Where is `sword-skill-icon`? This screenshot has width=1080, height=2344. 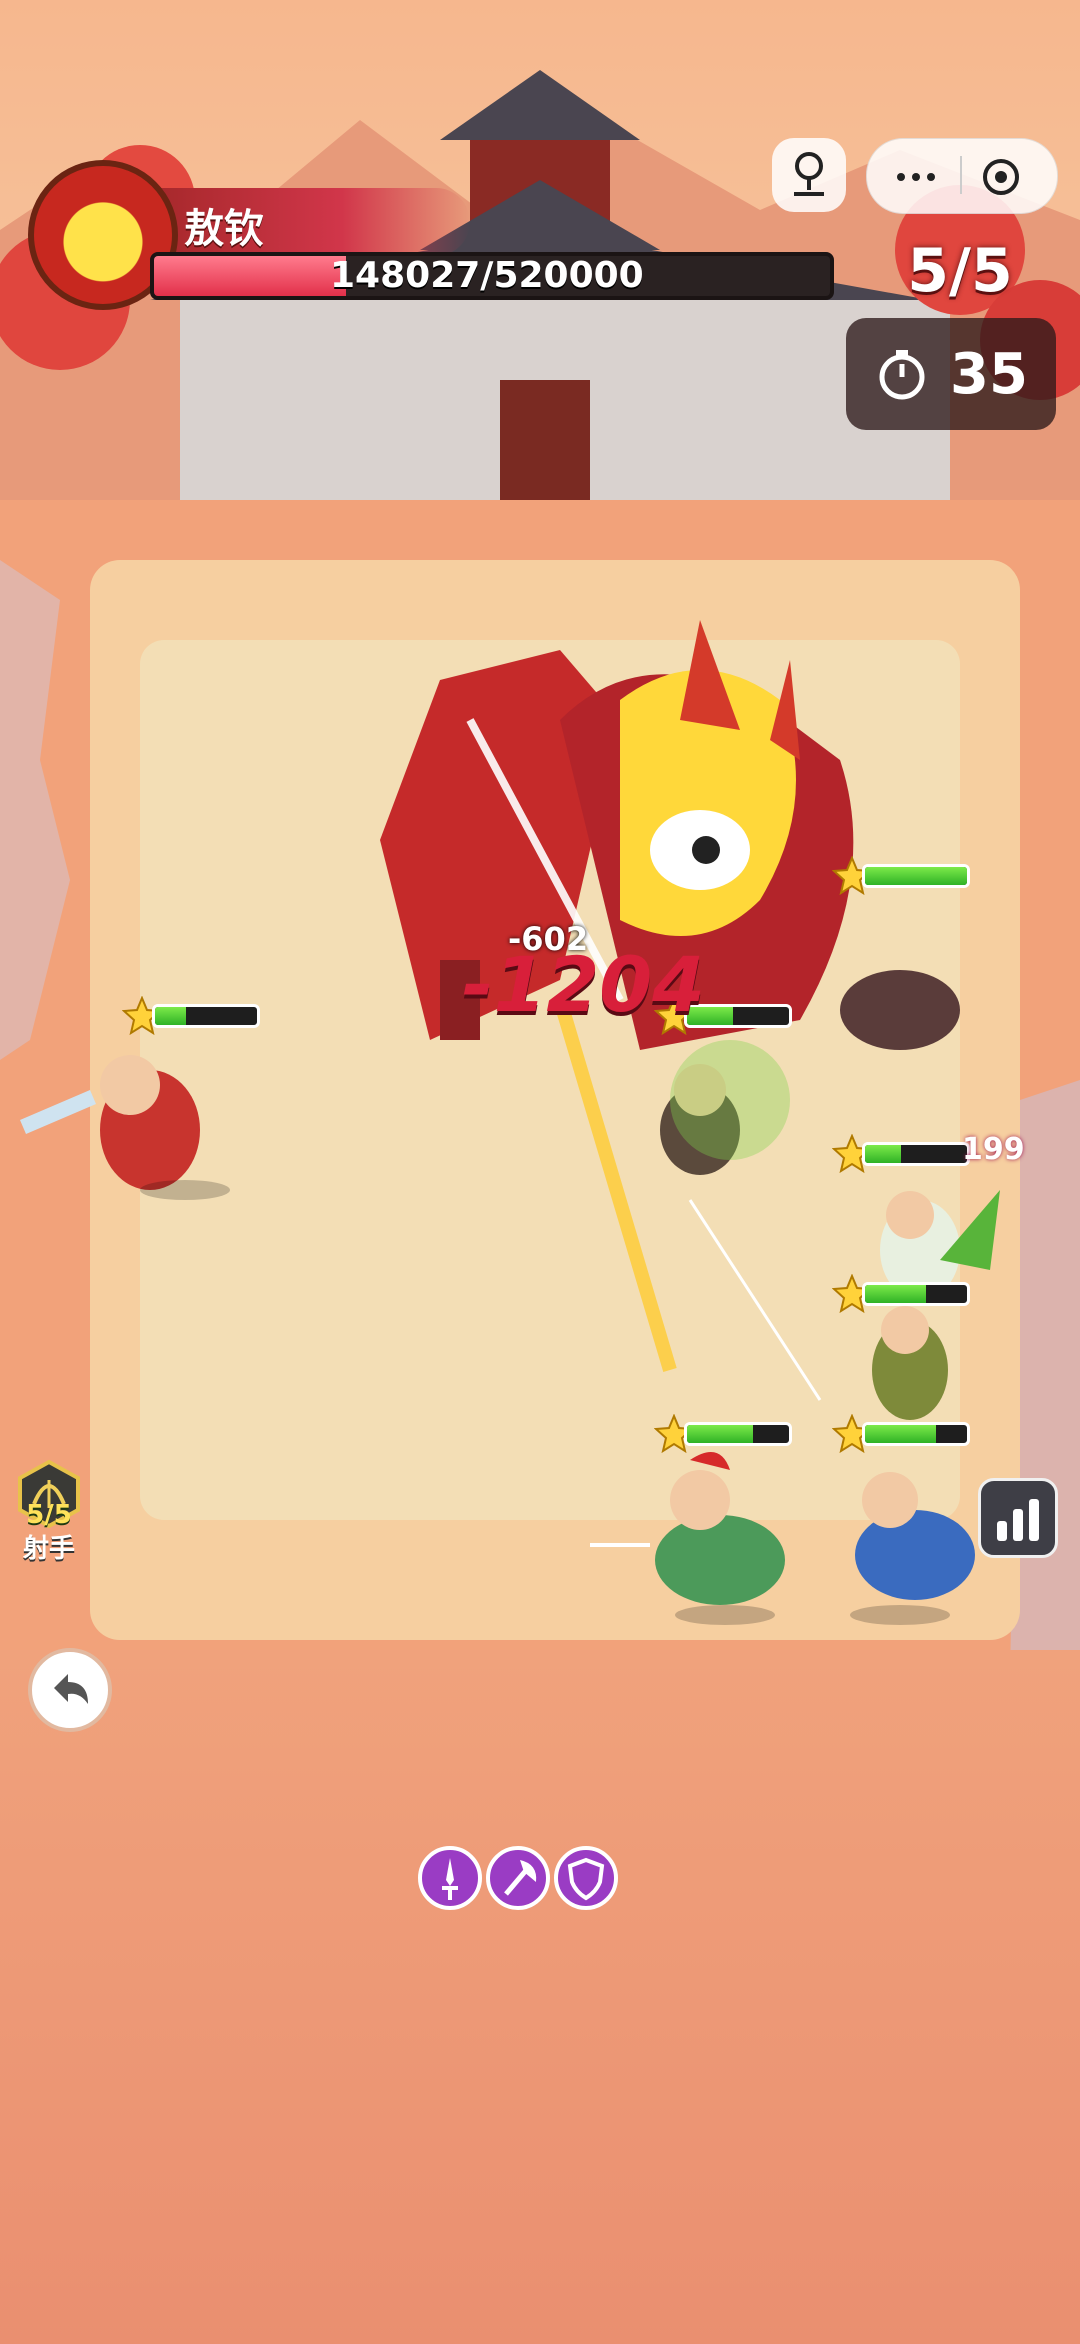
sword-skill-icon is located at coordinates (450, 1879).